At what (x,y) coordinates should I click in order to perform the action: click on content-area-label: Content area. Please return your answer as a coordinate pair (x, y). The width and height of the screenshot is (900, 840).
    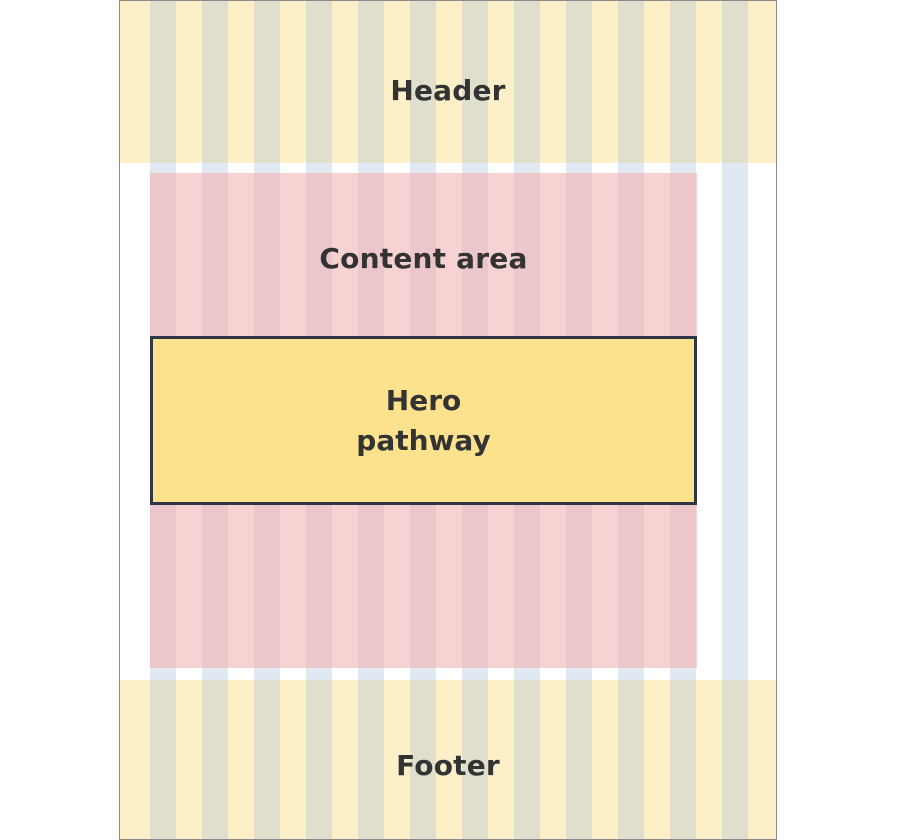
    Looking at the image, I should click on (423, 258).